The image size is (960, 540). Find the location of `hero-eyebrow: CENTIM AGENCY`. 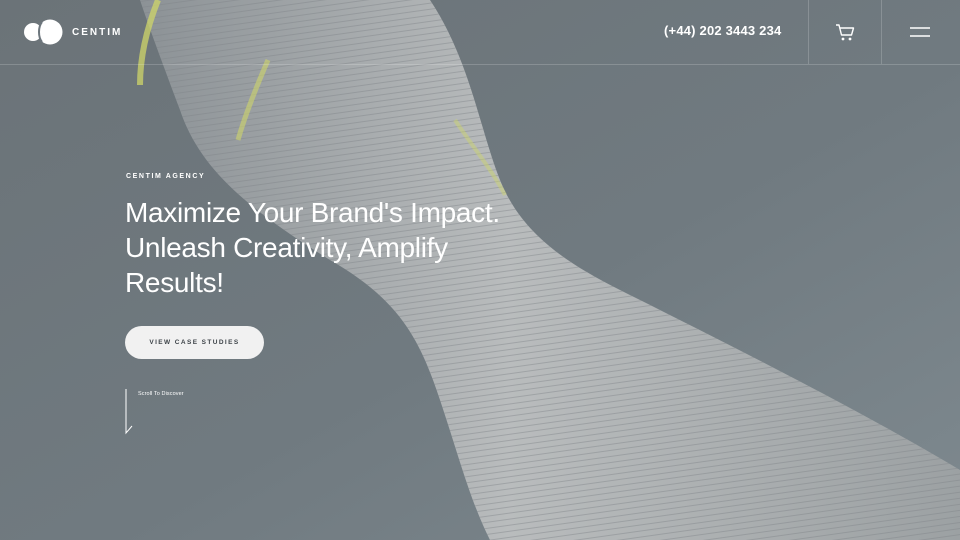

hero-eyebrow: CENTIM AGENCY is located at coordinates (166, 176).